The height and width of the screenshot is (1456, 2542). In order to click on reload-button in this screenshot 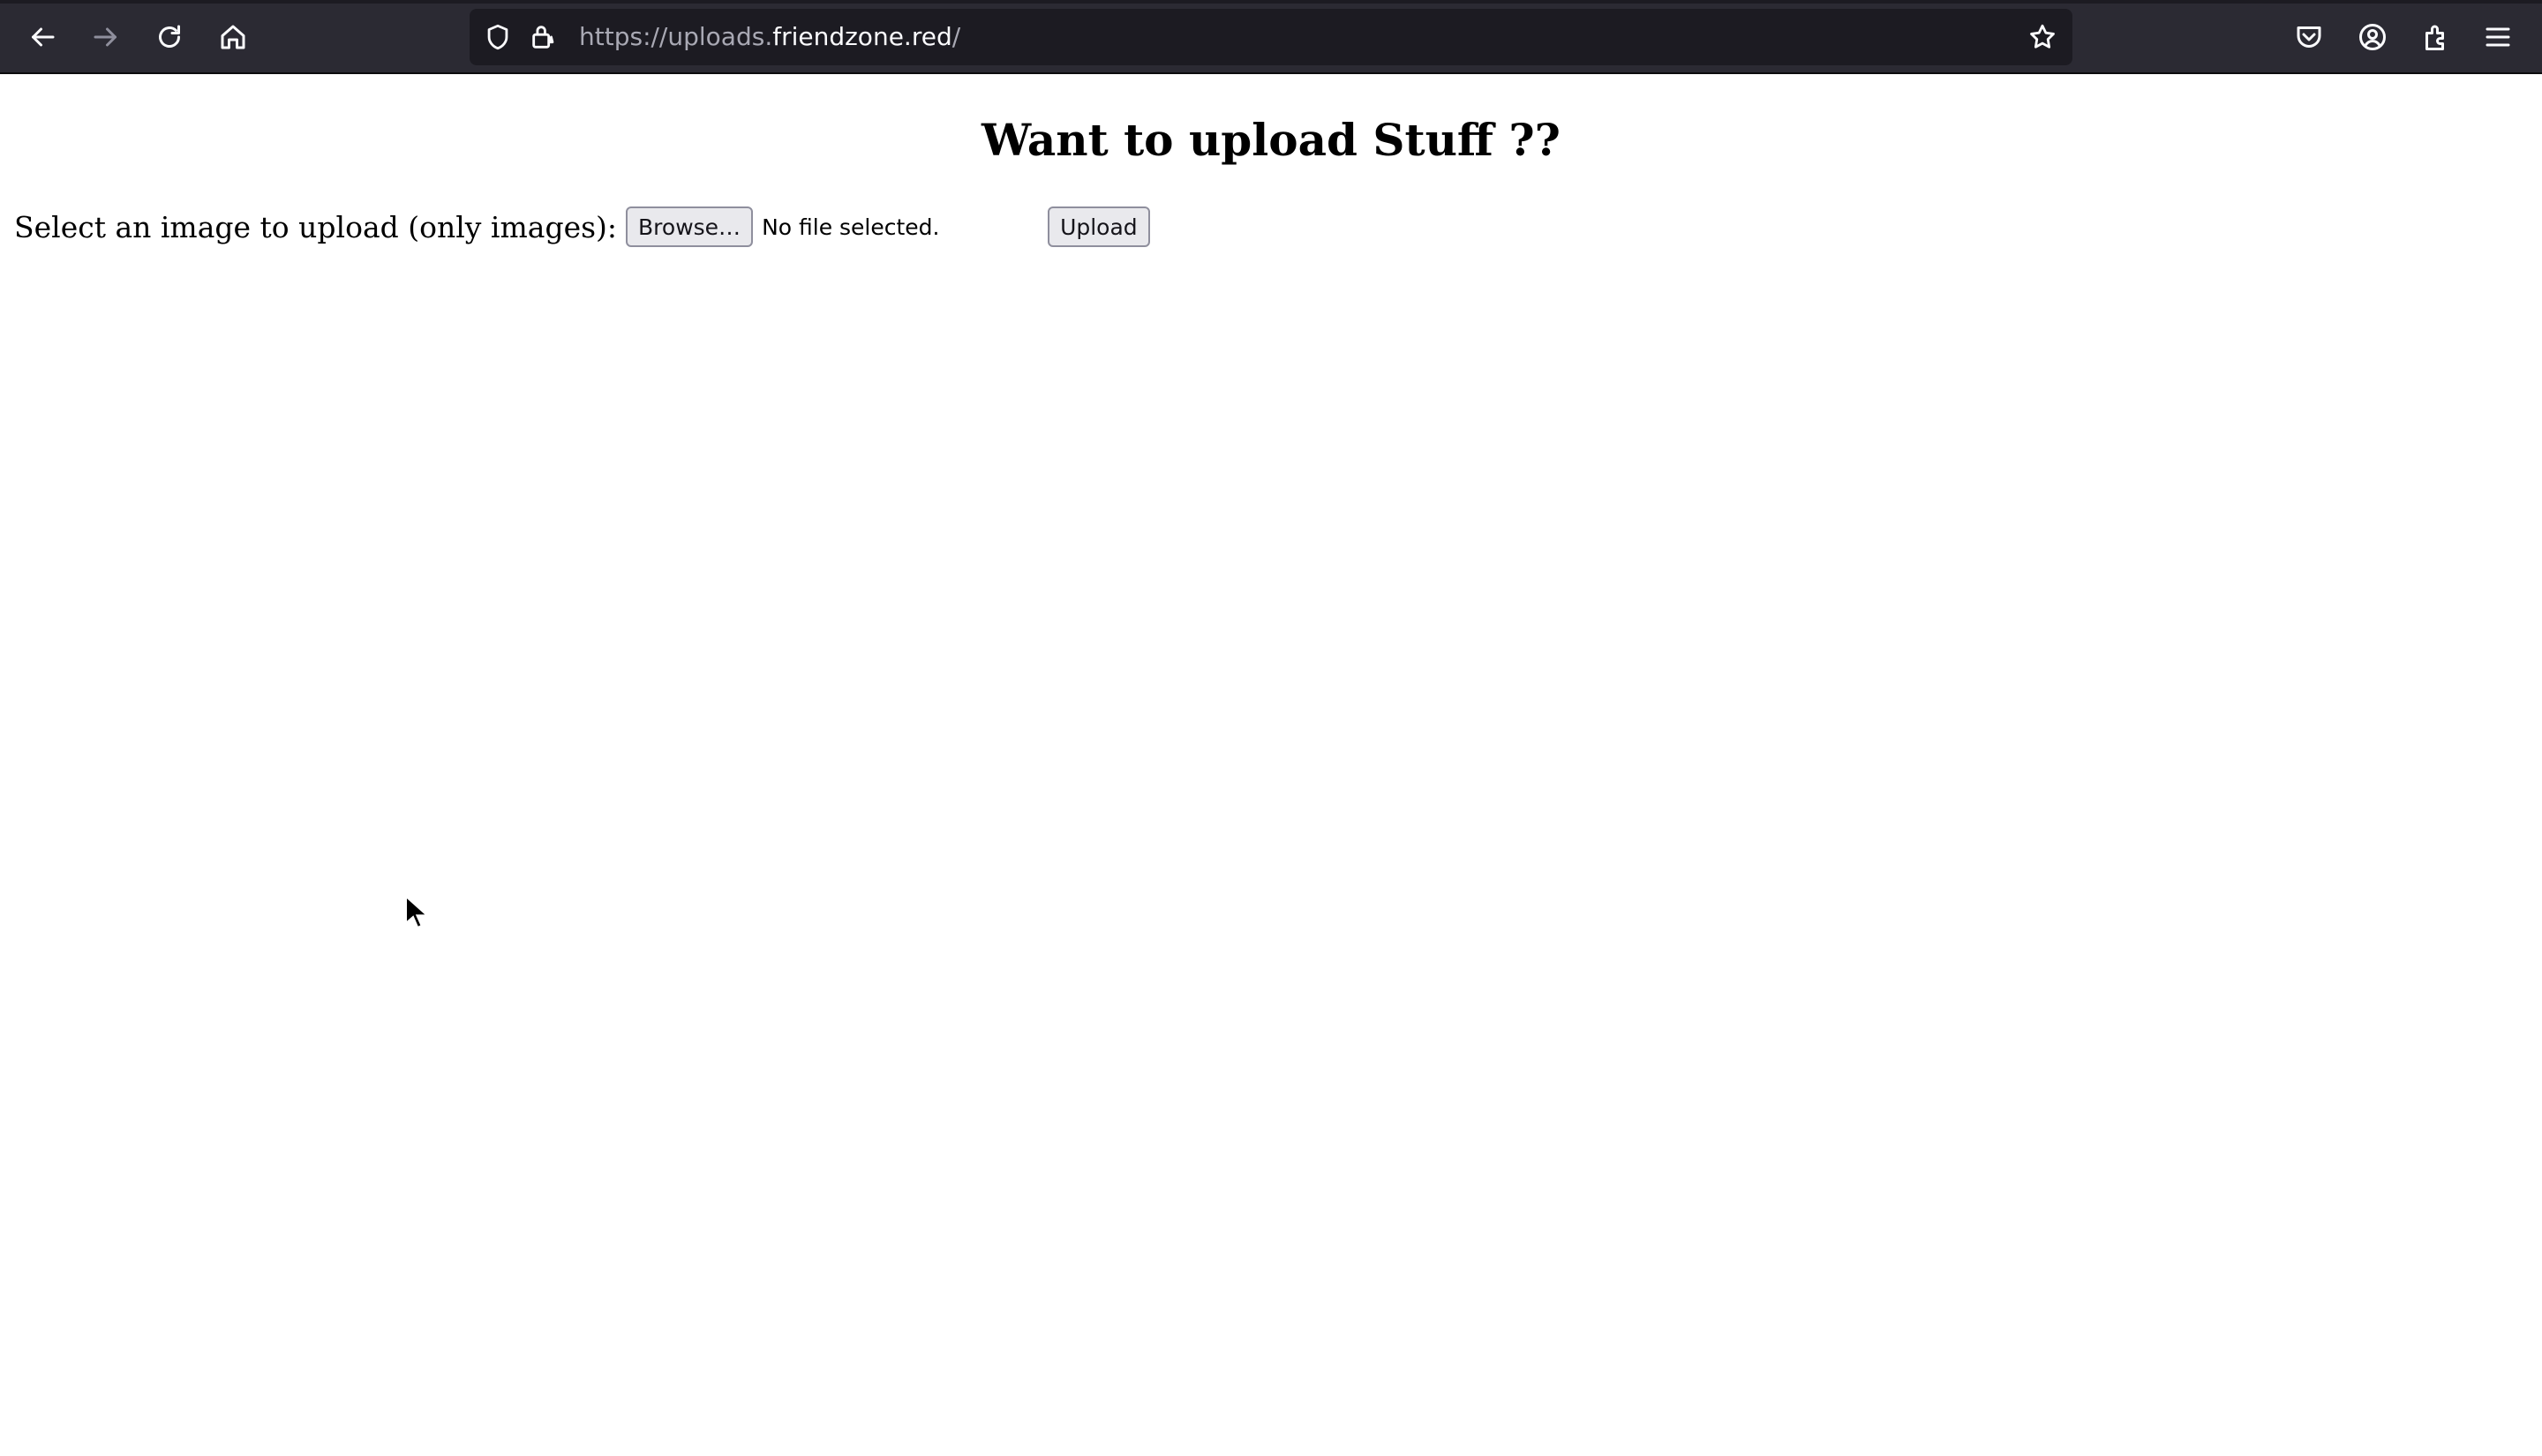, I will do `click(170, 37)`.